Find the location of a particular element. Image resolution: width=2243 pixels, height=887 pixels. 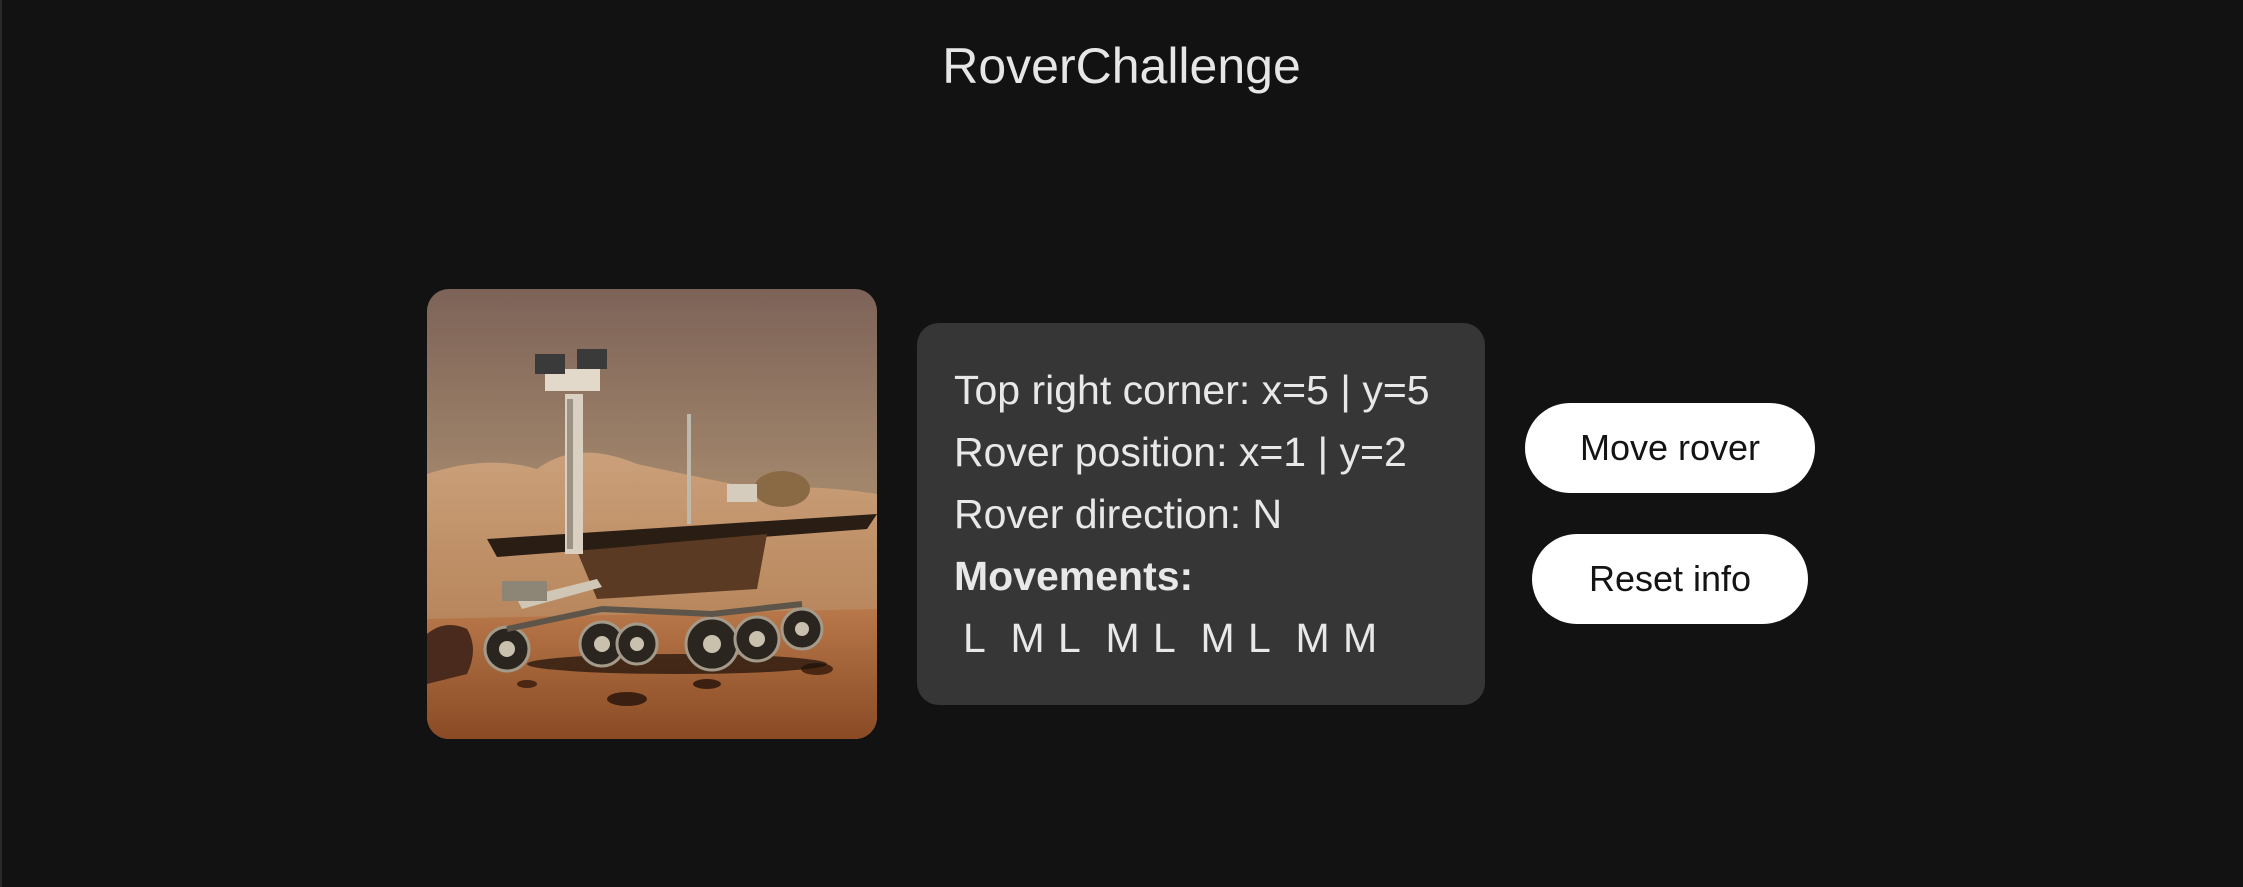

page-title: RoverChallenge is located at coordinates (1121, 66).